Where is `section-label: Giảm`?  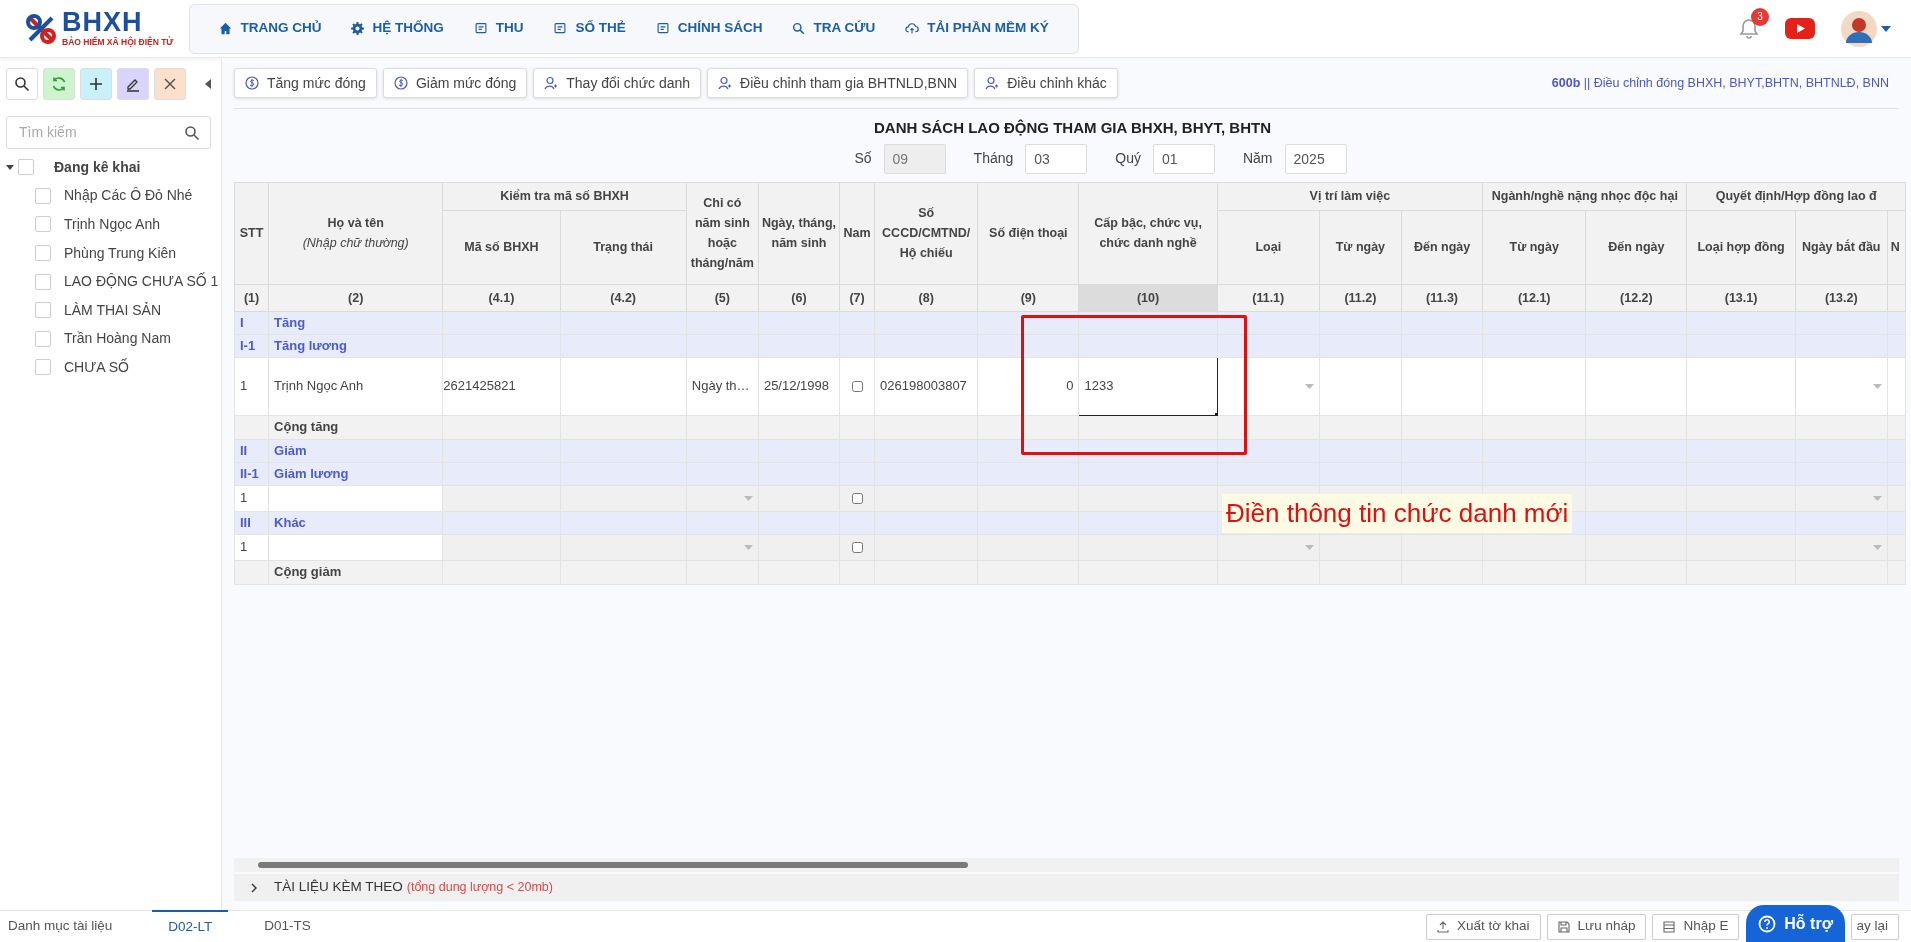 section-label: Giảm is located at coordinates (355, 450).